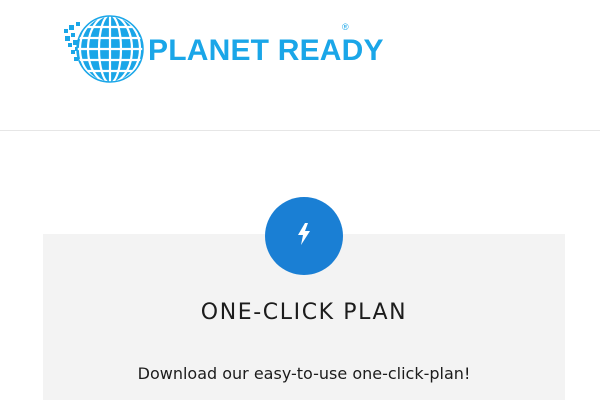 This screenshot has height=400, width=600. I want to click on card-title: ONE-CLICK PLAN, so click(304, 312).